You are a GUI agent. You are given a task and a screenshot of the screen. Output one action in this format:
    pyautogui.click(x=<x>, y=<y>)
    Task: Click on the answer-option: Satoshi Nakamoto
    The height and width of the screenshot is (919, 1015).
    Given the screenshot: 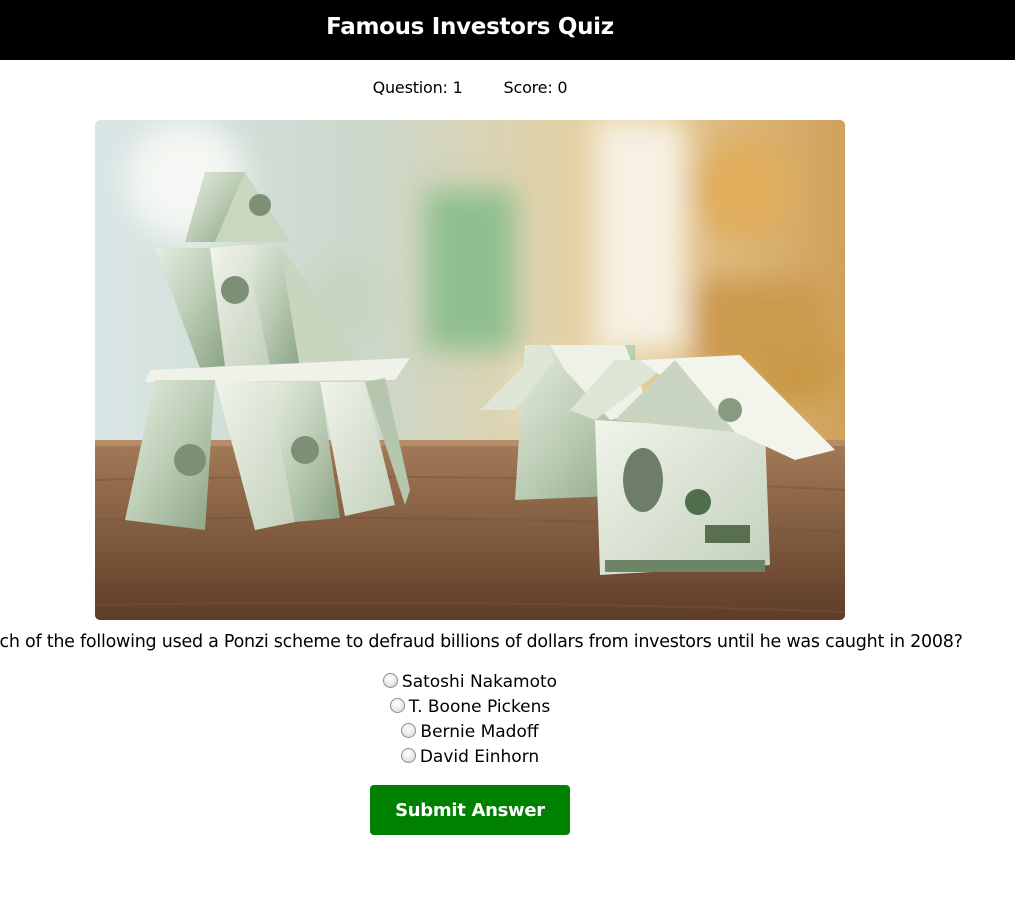 What is the action you would take?
    pyautogui.click(x=470, y=682)
    